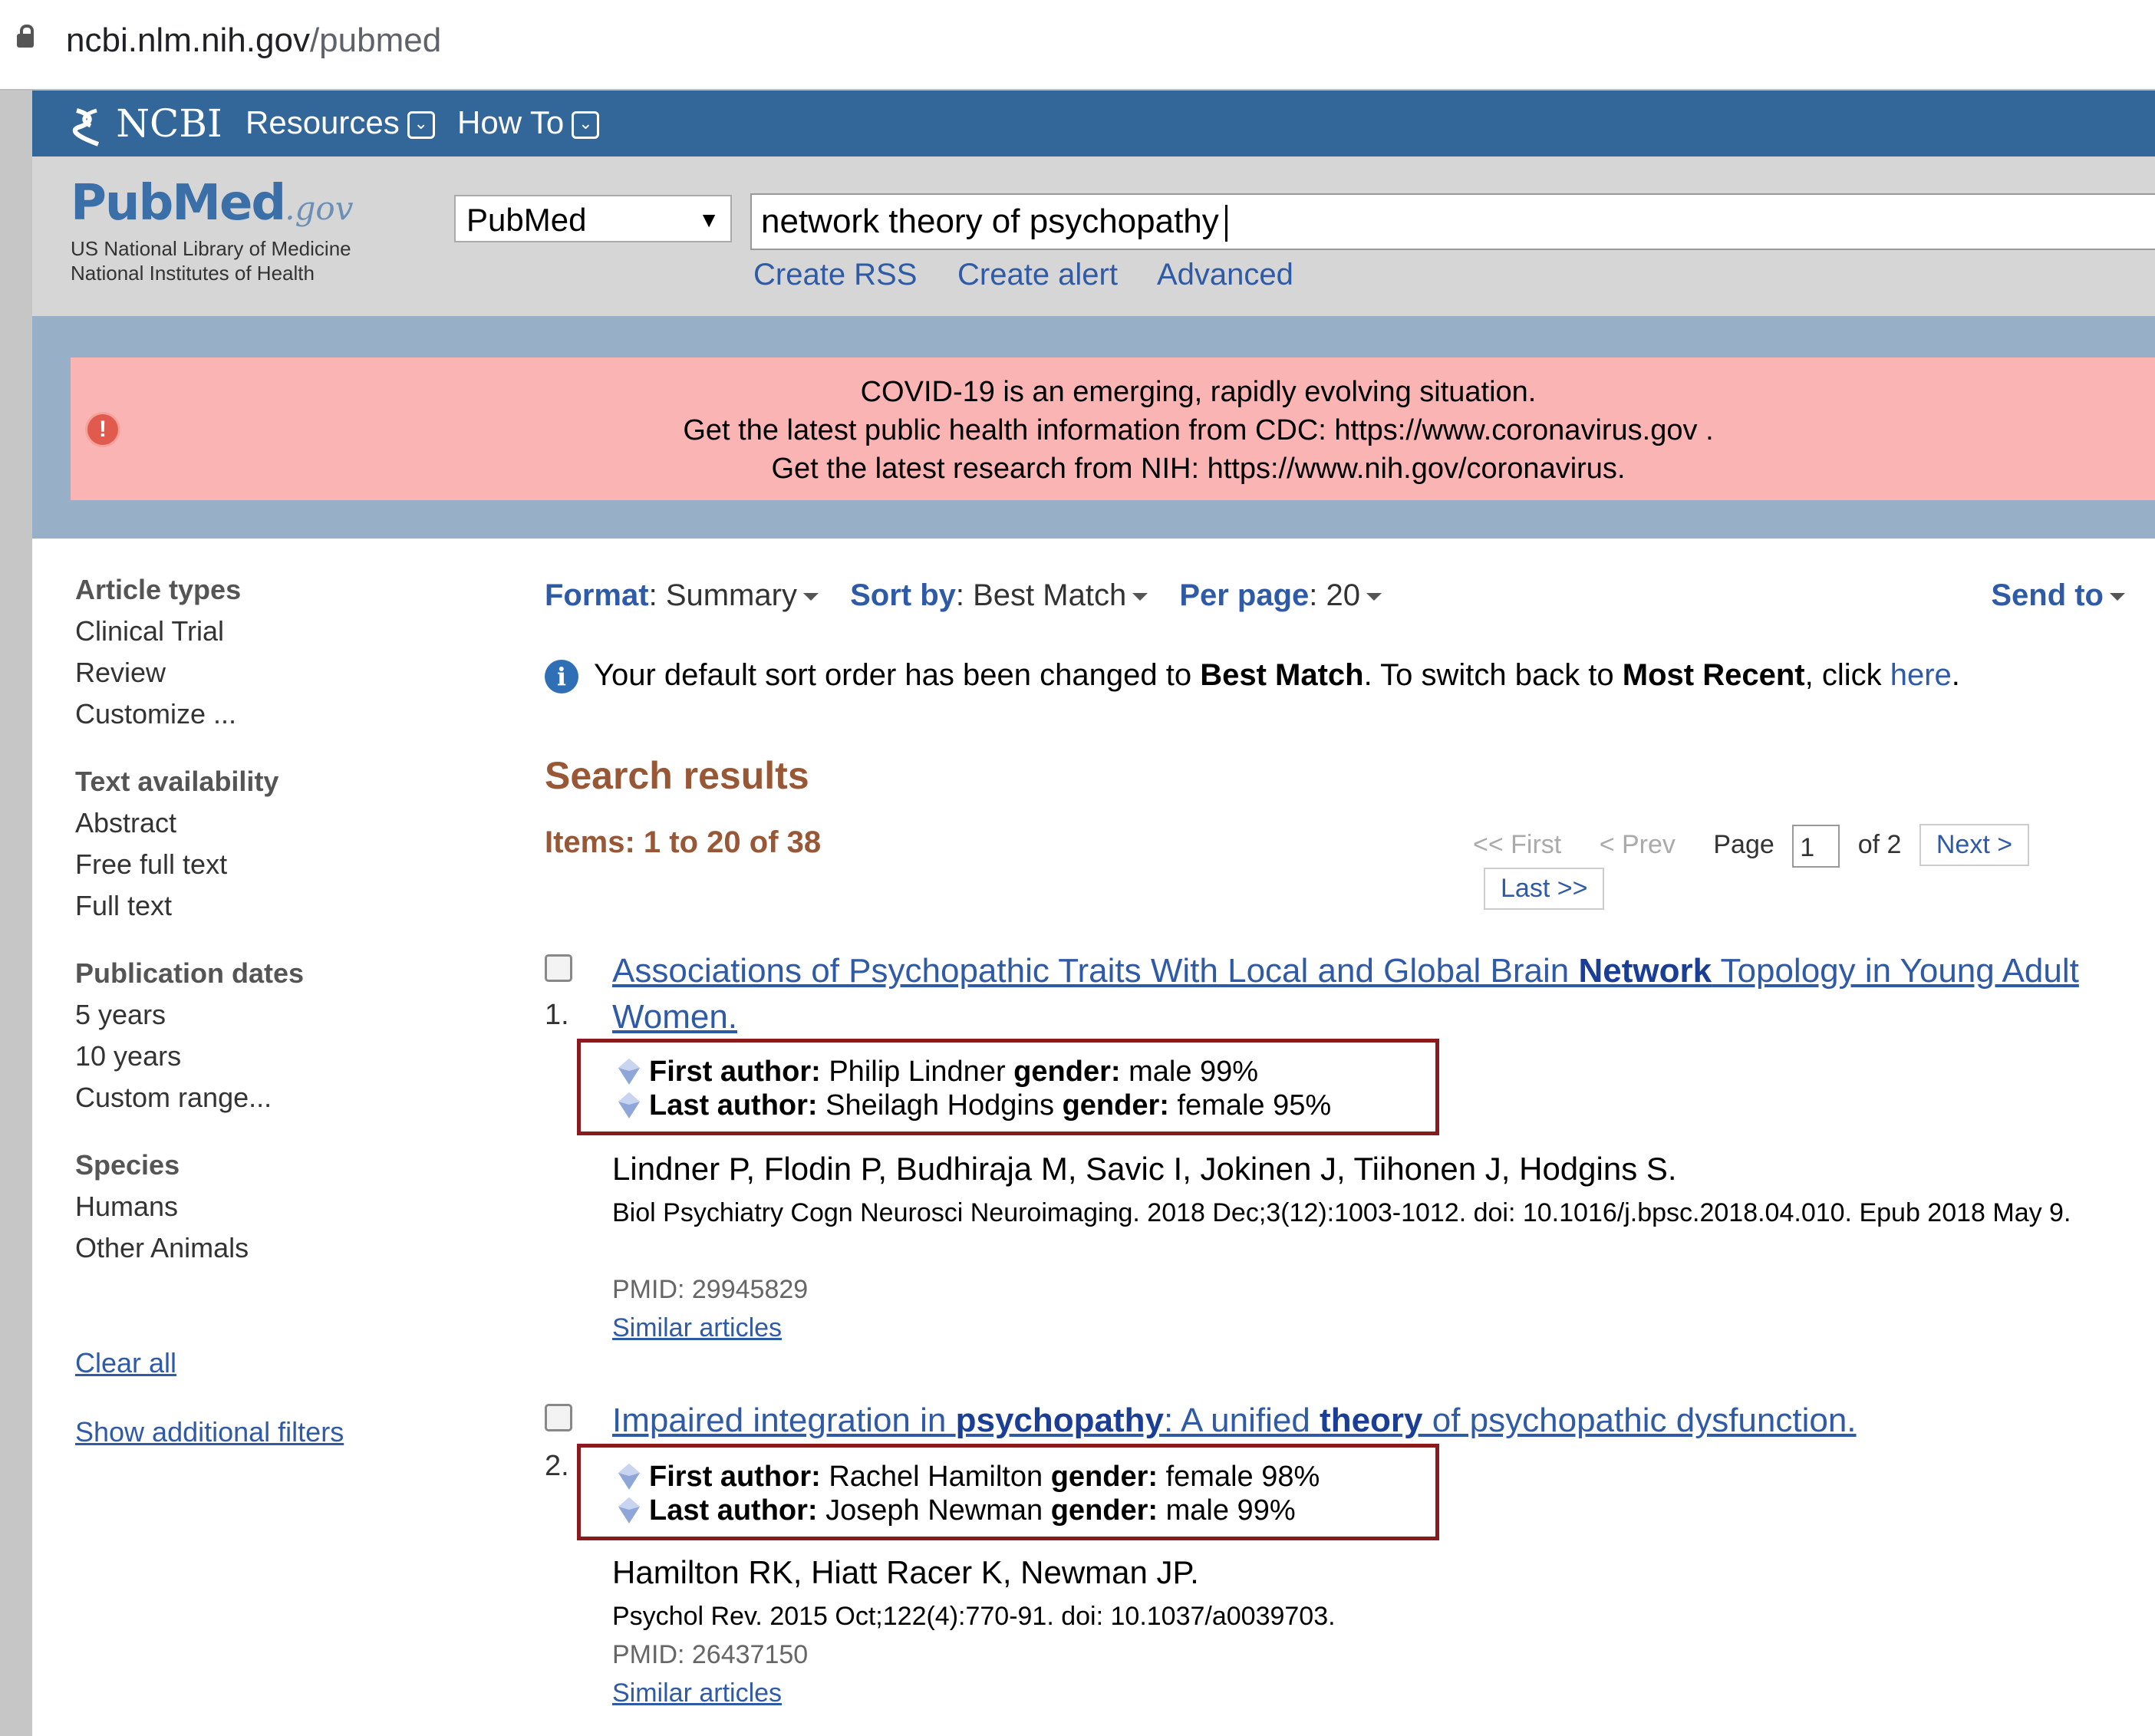 Image resolution: width=2155 pixels, height=1736 pixels. What do you see at coordinates (127, 1165) in the screenshot?
I see `filter-heading: Species` at bounding box center [127, 1165].